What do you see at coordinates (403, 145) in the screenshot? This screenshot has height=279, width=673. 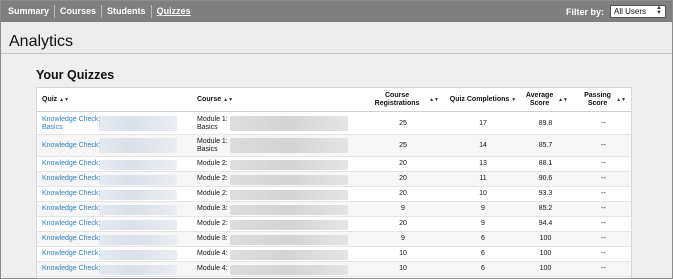 I see `registrations-cell: 25` at bounding box center [403, 145].